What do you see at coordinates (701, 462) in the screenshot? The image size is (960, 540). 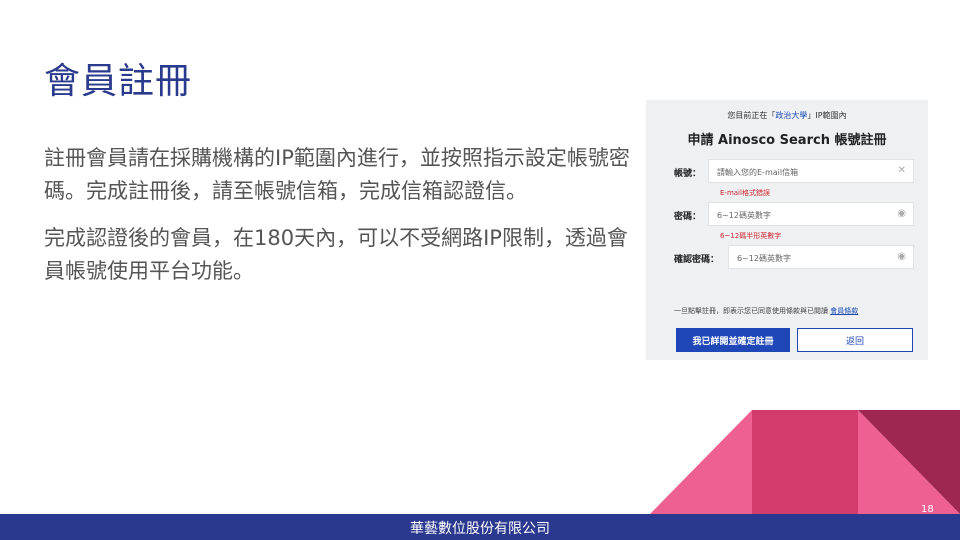 I see `deco-pink-triangle` at bounding box center [701, 462].